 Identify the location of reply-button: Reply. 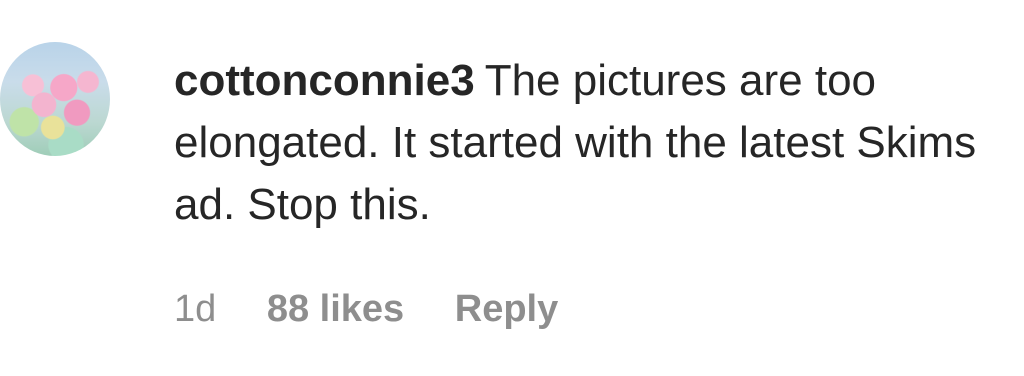
(506, 309).